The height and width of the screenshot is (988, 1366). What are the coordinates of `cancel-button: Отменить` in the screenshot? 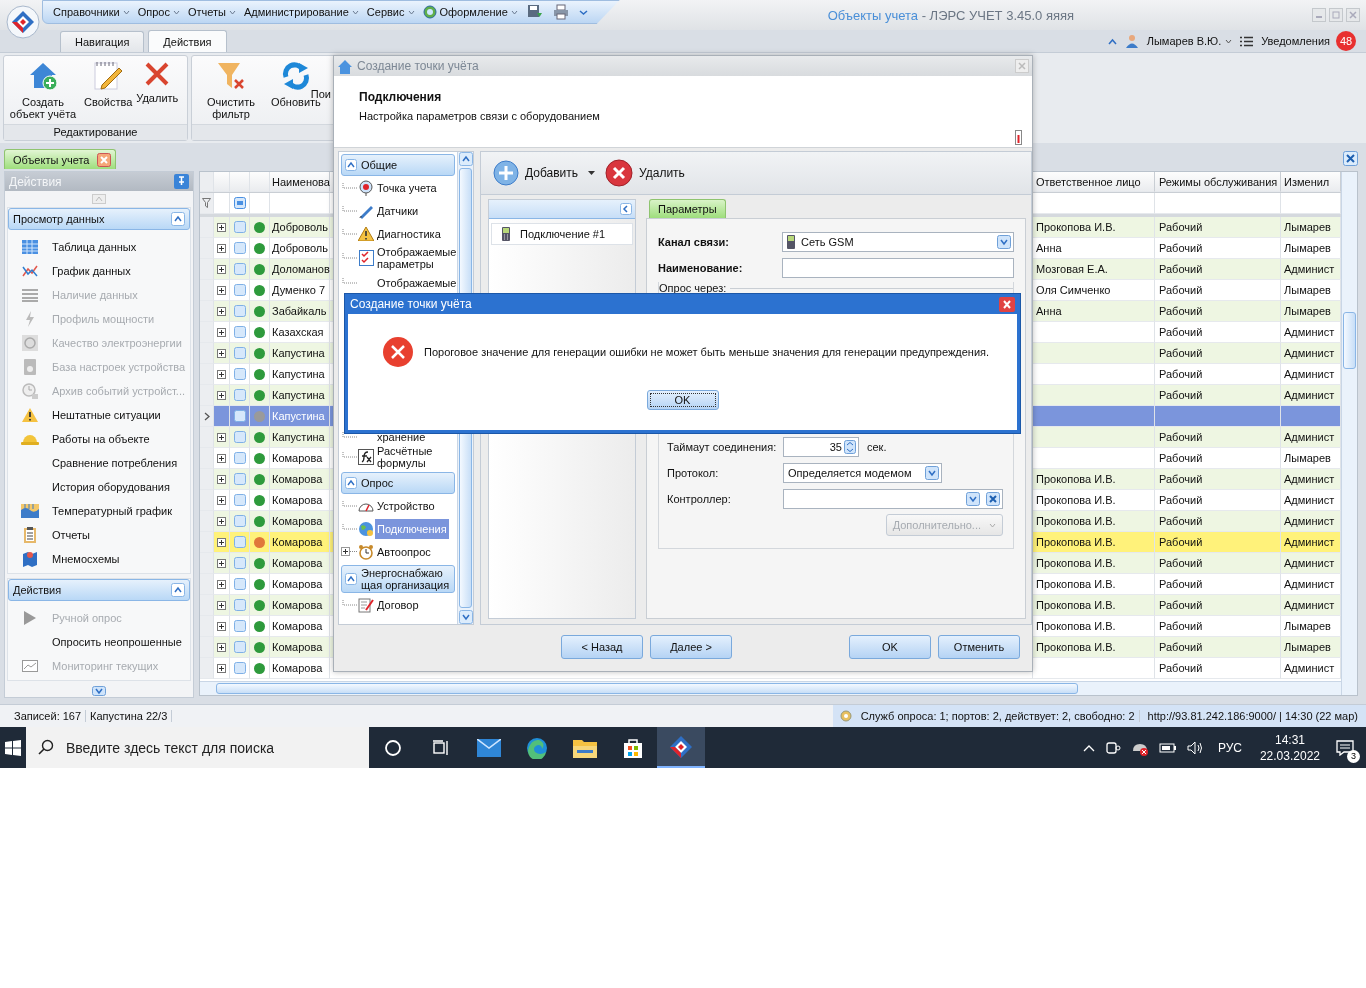 It's located at (979, 647).